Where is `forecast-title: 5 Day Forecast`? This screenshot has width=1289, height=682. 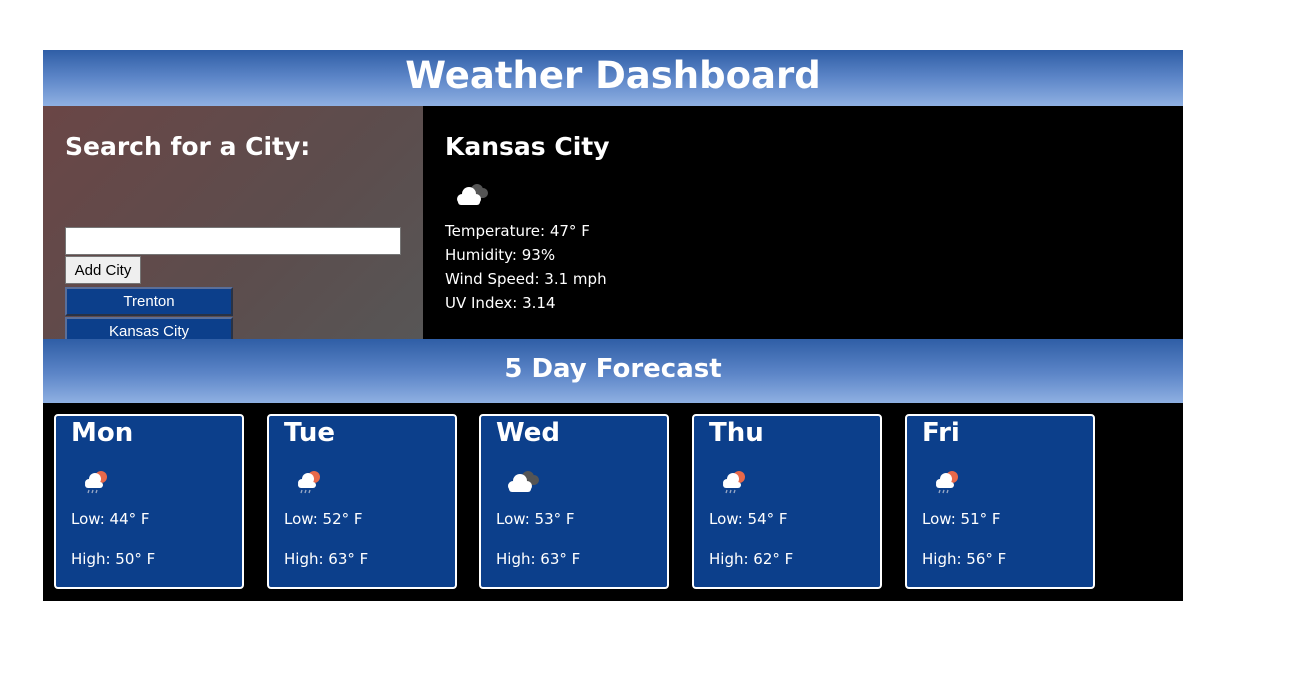 forecast-title: 5 Day Forecast is located at coordinates (613, 369).